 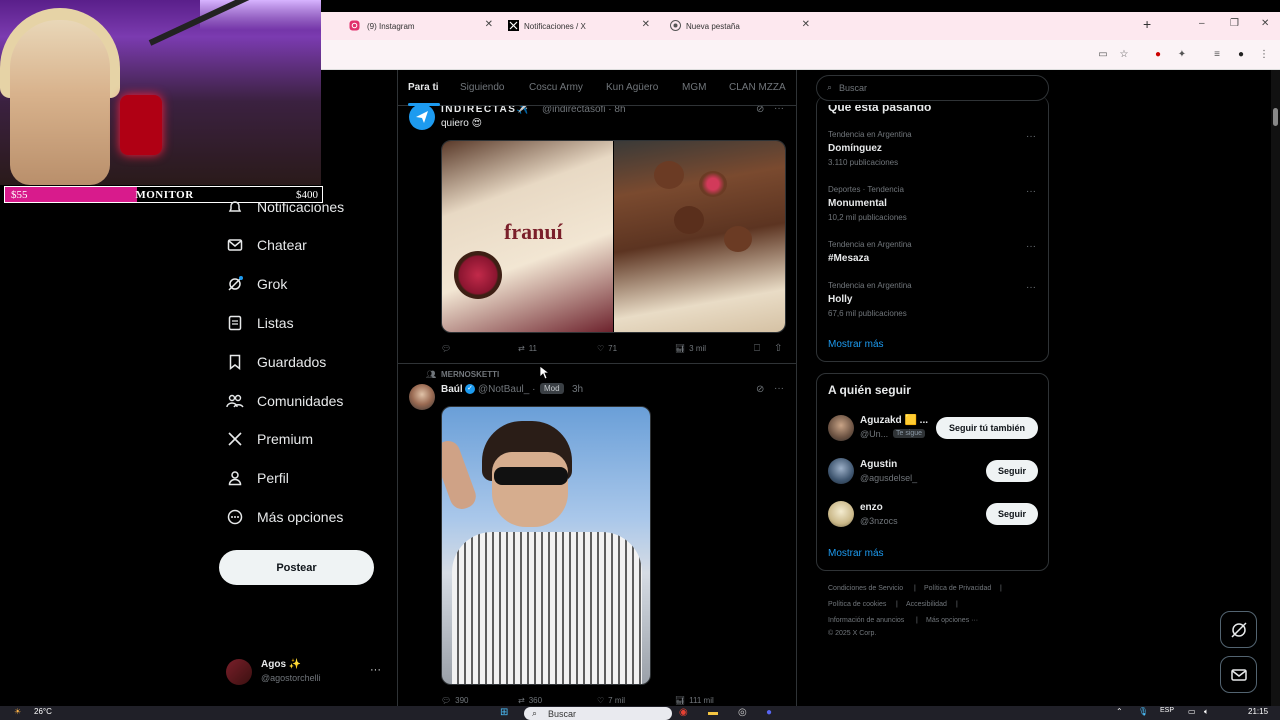 I want to click on grok-icon: ⊘, so click(x=760, y=389).